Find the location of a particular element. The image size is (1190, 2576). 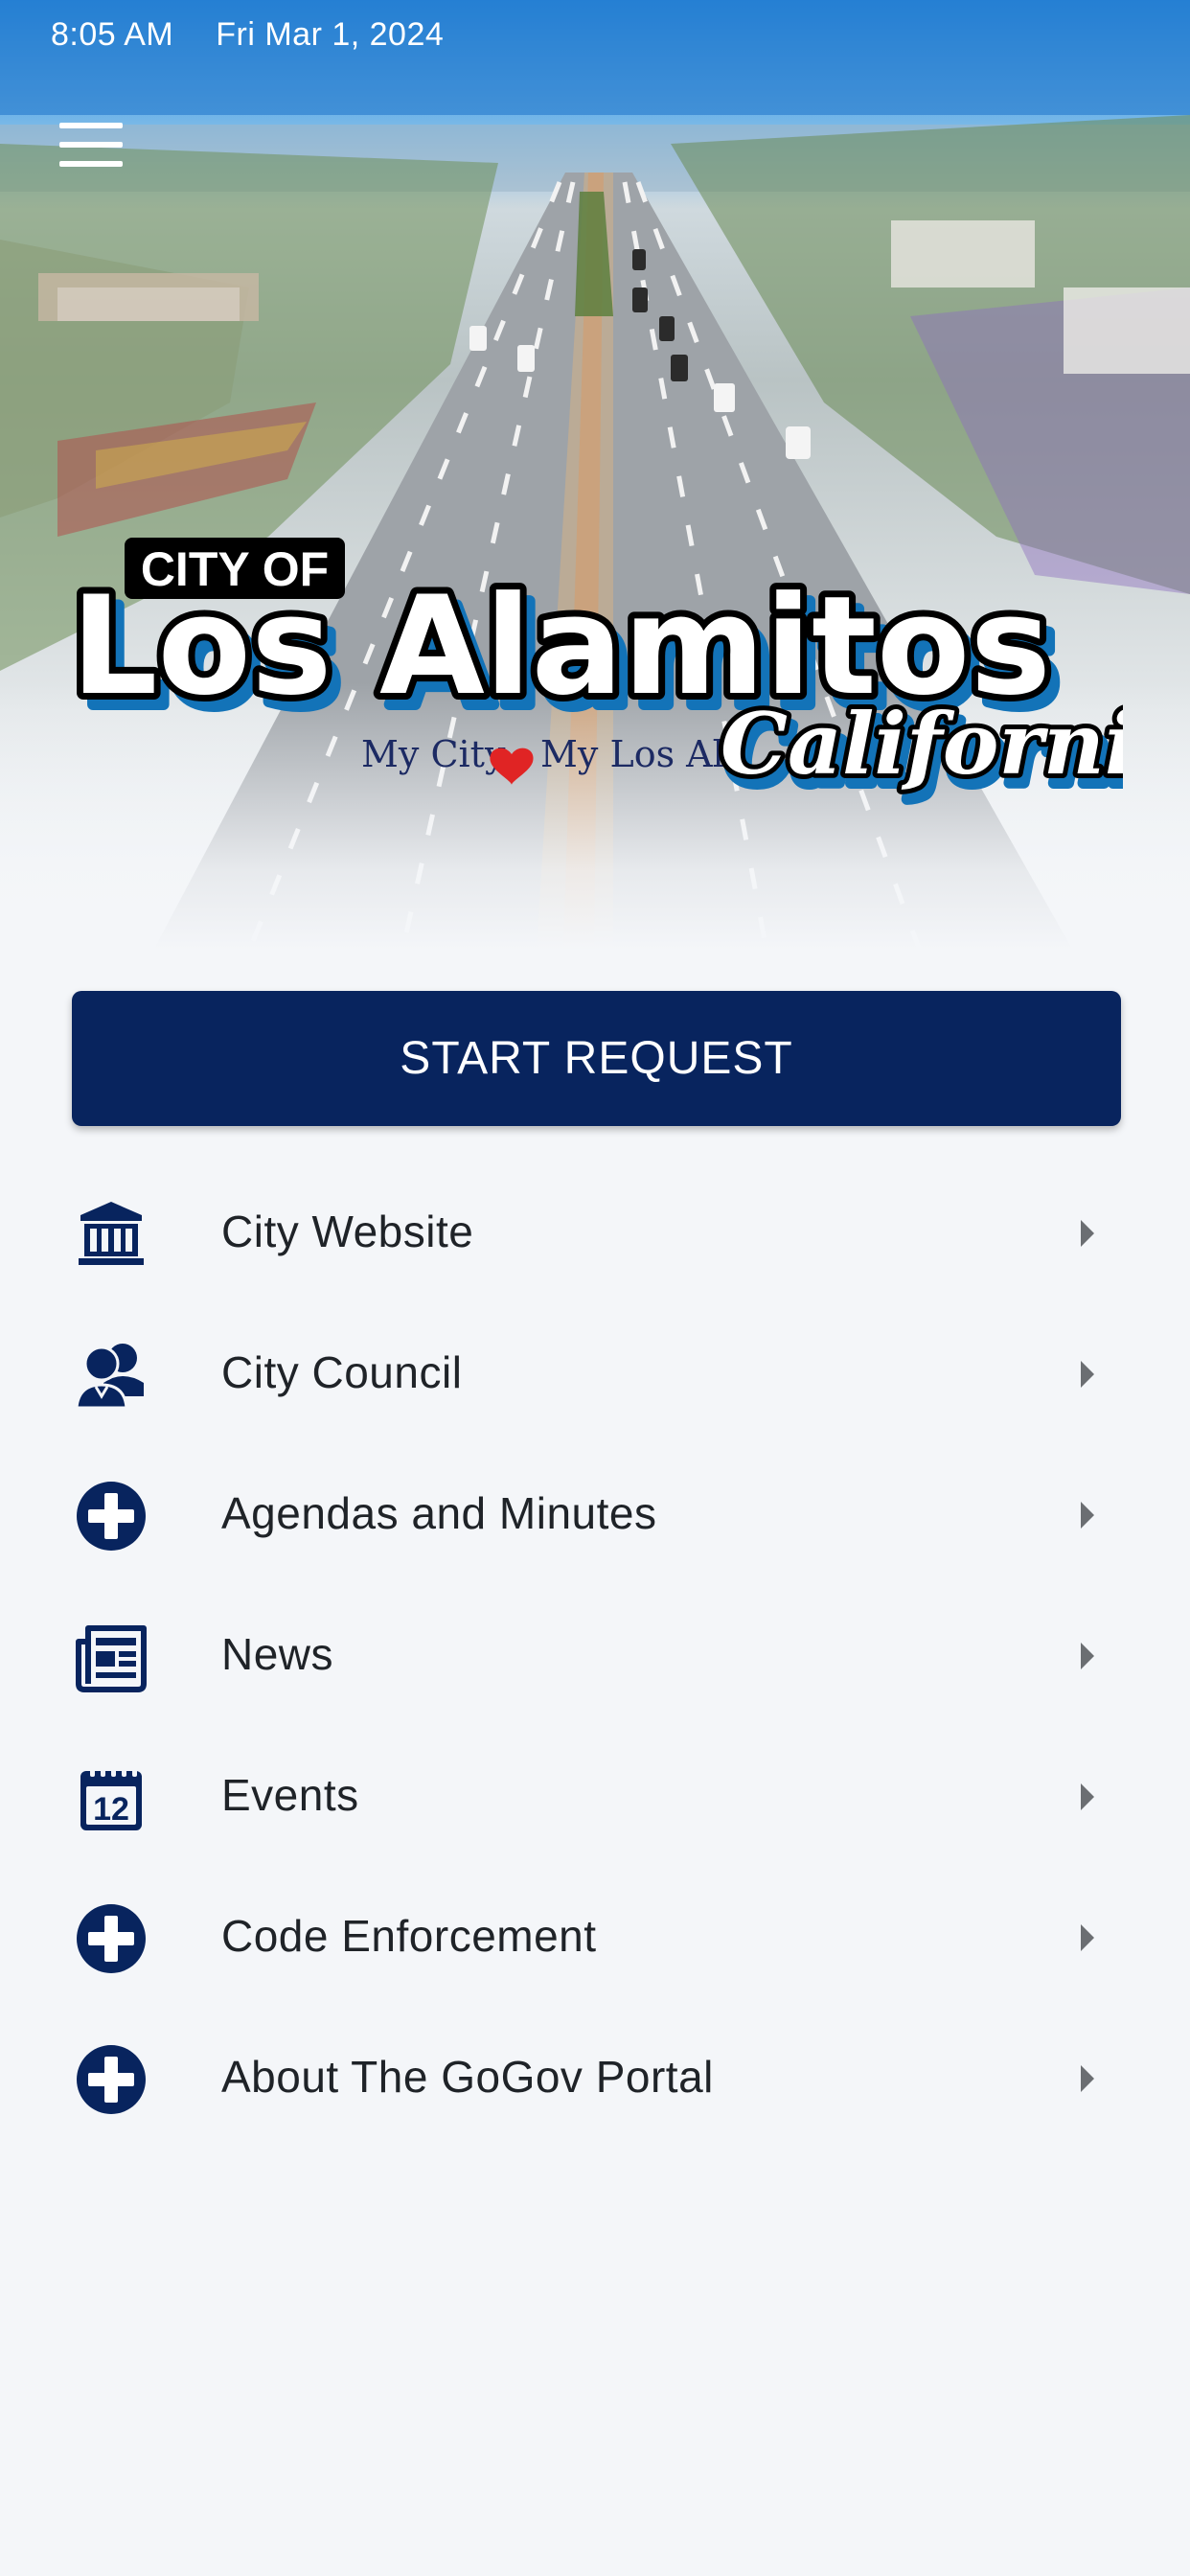

menu-item-about-gogov-portal: About The GoGov Portal is located at coordinates (595, 2079).